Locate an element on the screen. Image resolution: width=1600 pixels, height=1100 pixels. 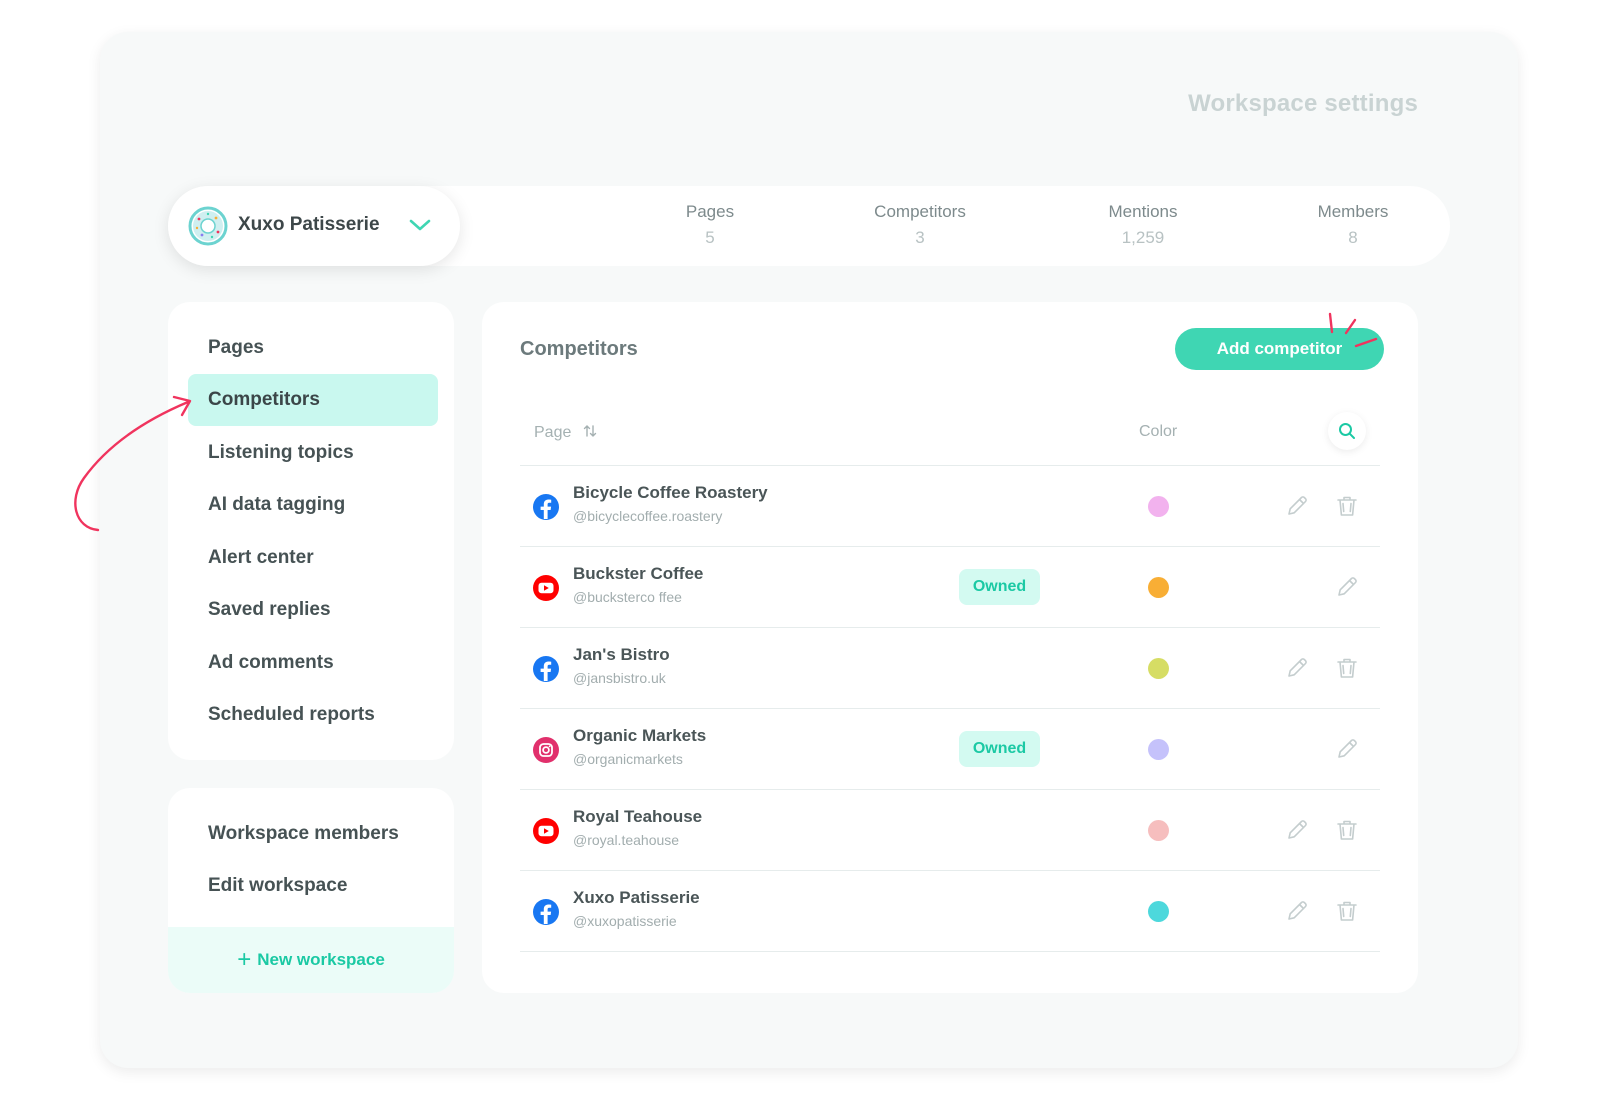
table-row: Organic Markets @organicmarkets Owned is located at coordinates (950, 749).